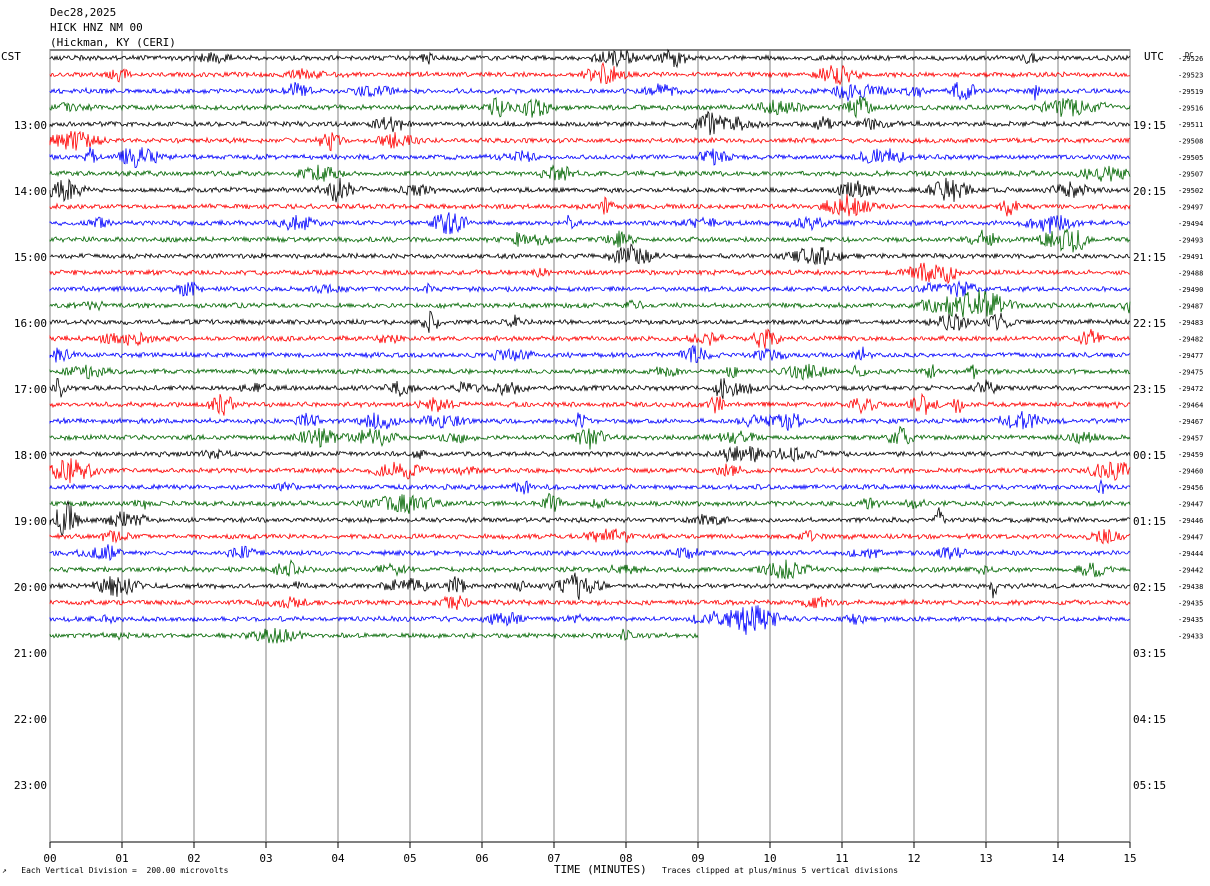 This screenshot has width=1210, height=886. I want to click on trace-dc-offset: -29493, so click(1190, 241).